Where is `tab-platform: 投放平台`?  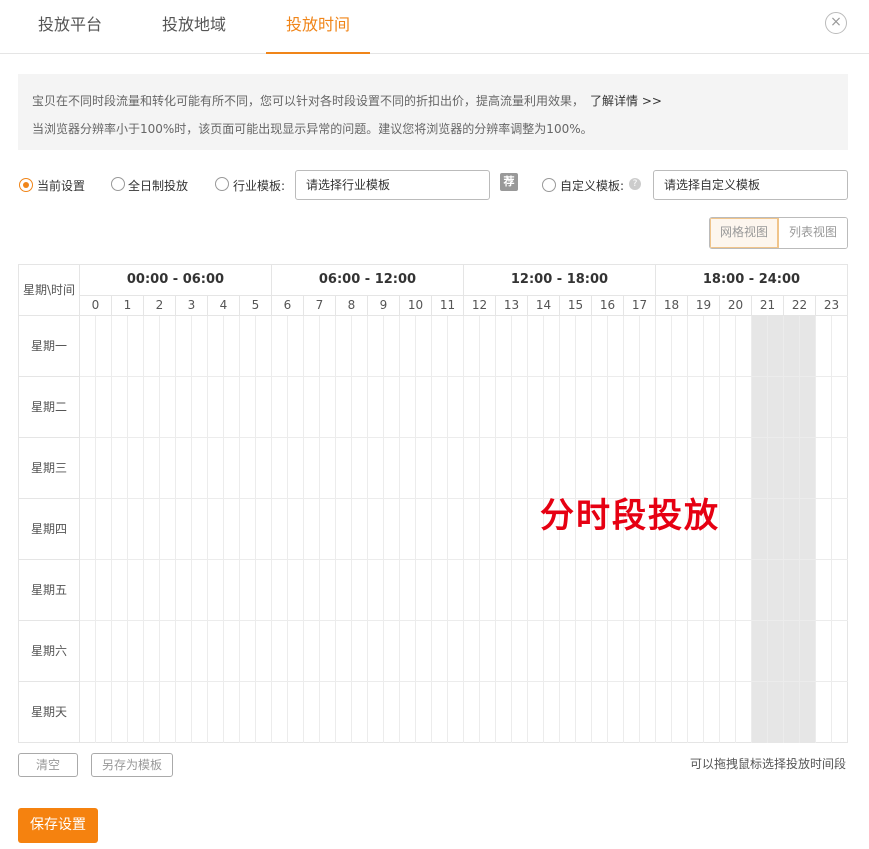 tab-platform: 投放平台 is located at coordinates (70, 26).